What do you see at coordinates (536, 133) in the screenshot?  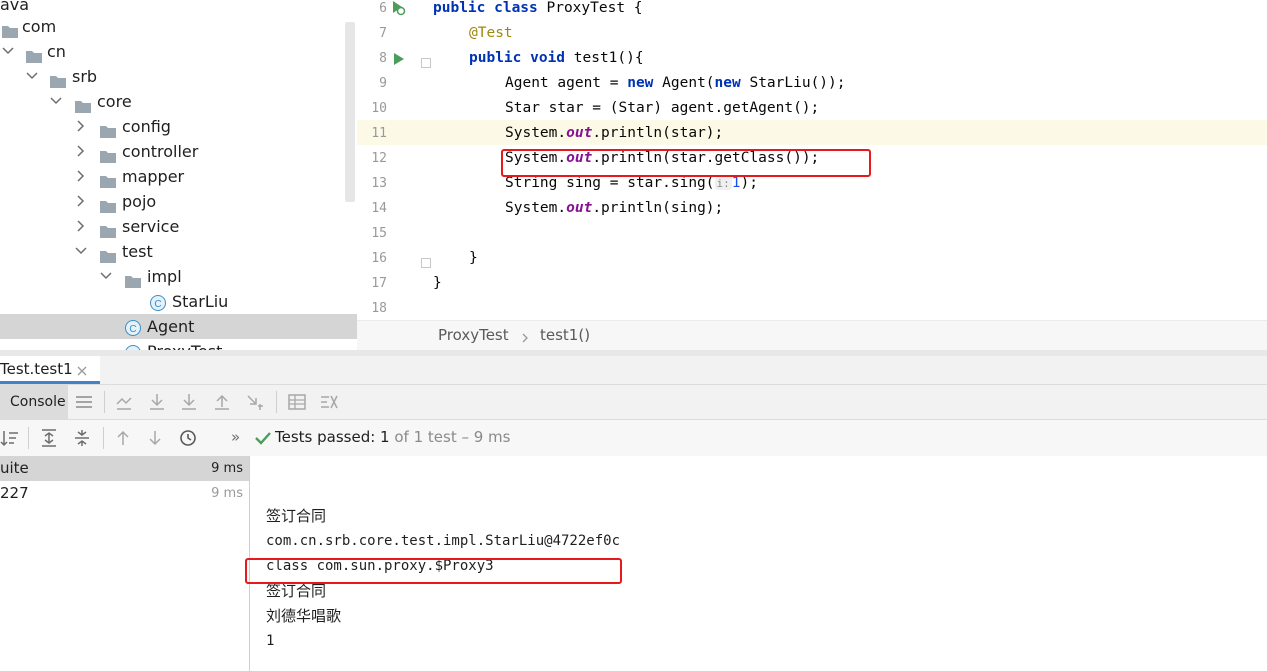 I see `code-text: System.` at bounding box center [536, 133].